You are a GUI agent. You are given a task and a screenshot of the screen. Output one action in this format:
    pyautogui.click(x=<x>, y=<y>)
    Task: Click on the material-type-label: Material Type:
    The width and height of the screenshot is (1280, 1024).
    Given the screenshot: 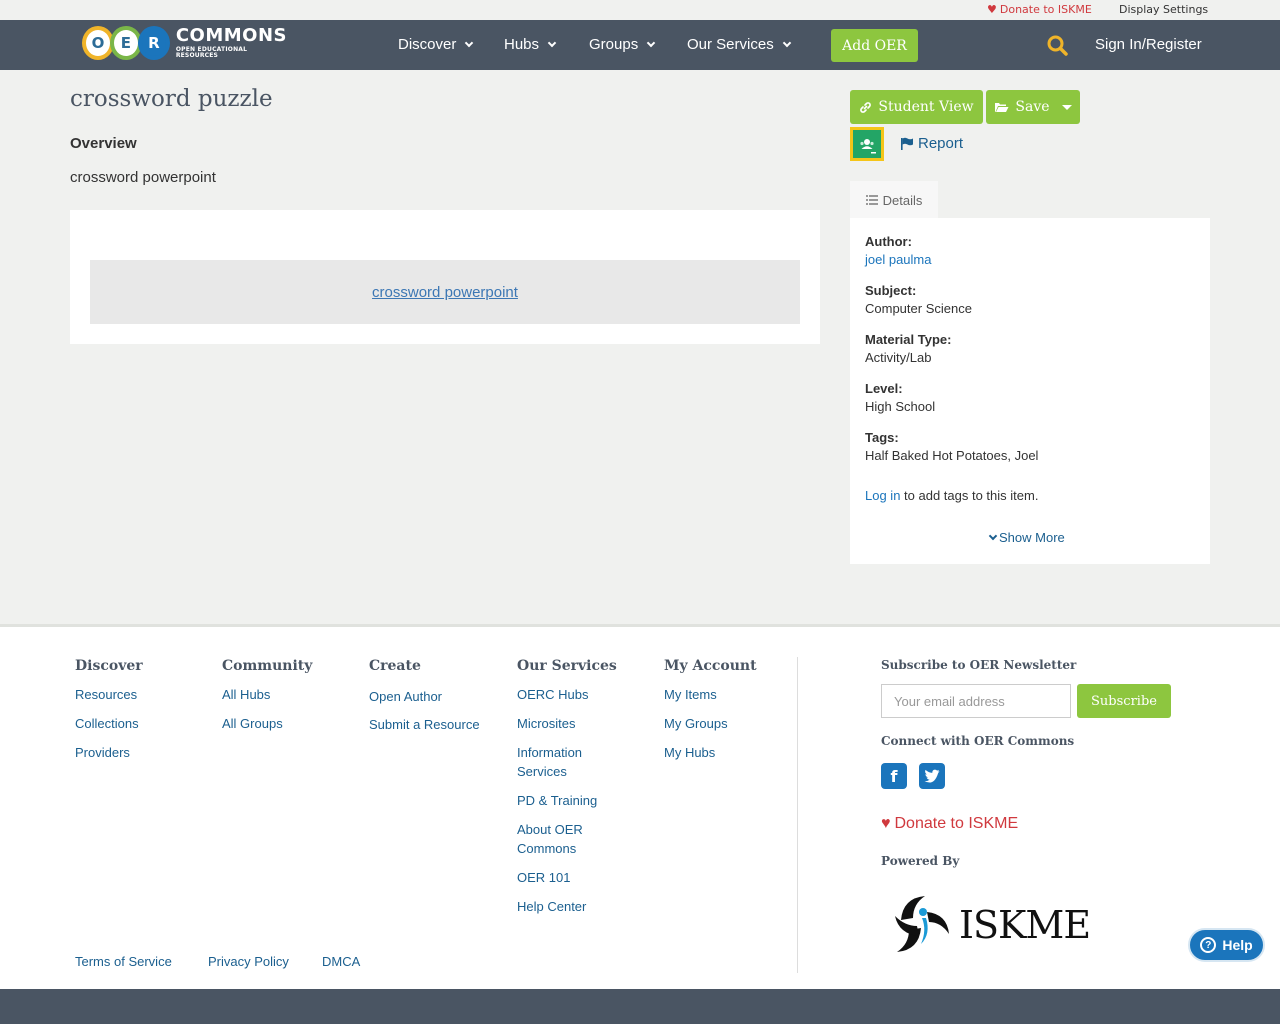 What is the action you would take?
    pyautogui.click(x=908, y=339)
    